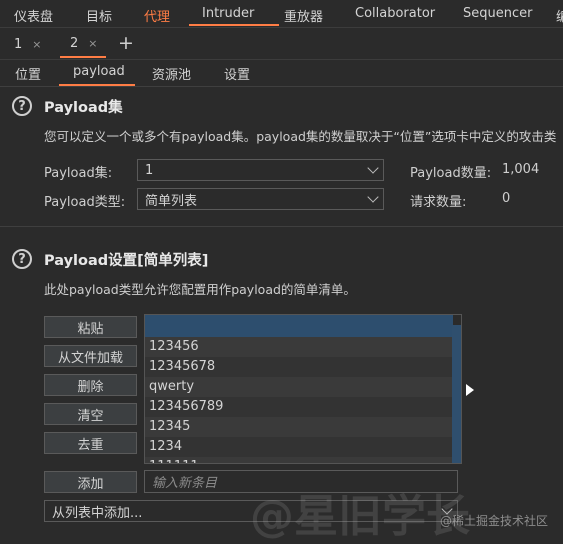 Image resolution: width=563 pixels, height=544 pixels. Describe the element at coordinates (281, 226) in the screenshot. I see `section-divider` at that location.